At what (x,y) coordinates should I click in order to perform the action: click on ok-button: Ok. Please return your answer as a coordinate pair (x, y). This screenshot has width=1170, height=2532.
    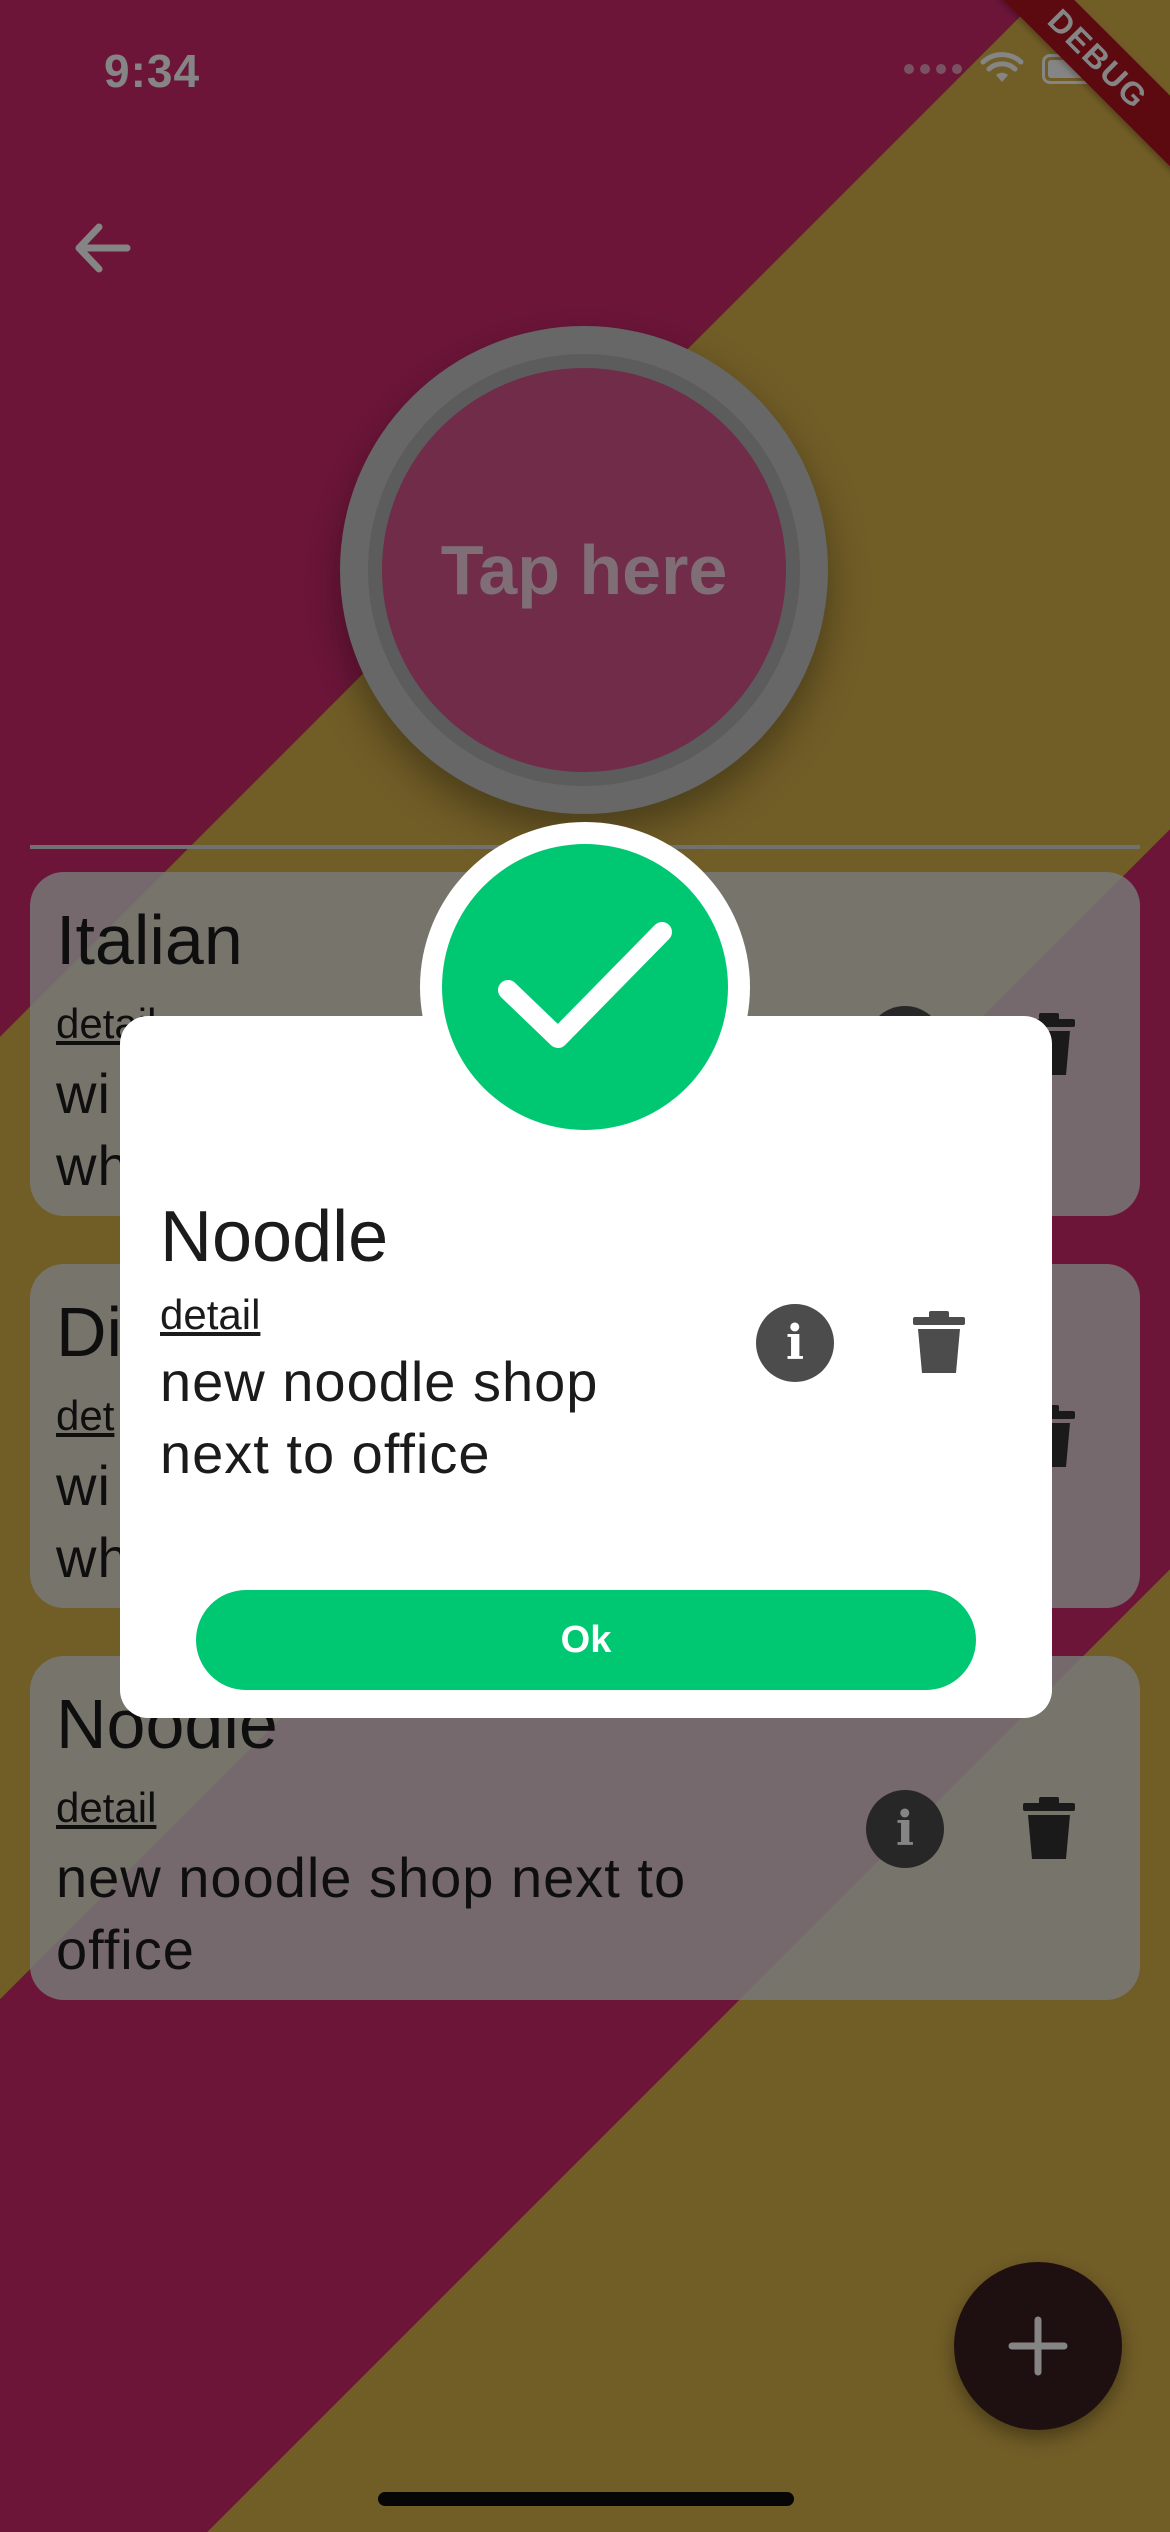
    Looking at the image, I should click on (586, 1640).